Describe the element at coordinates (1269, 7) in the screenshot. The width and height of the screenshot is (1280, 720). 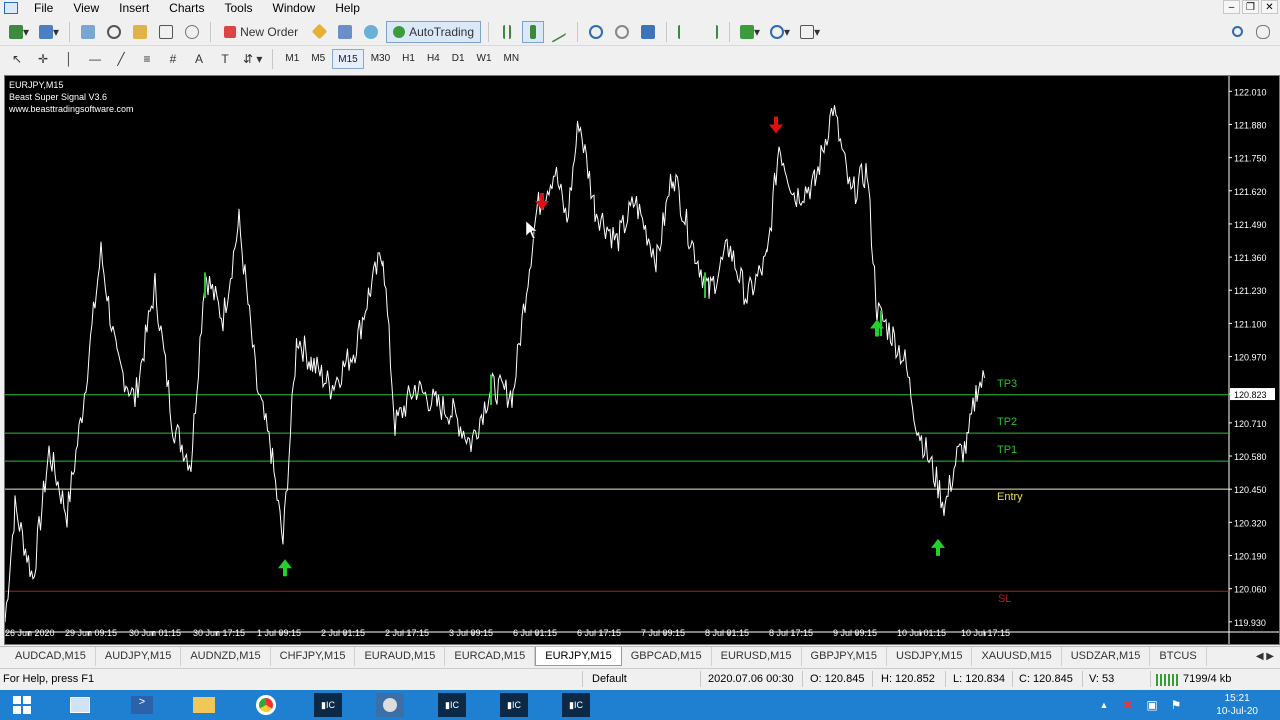
I see `close-icon: ✕` at that location.